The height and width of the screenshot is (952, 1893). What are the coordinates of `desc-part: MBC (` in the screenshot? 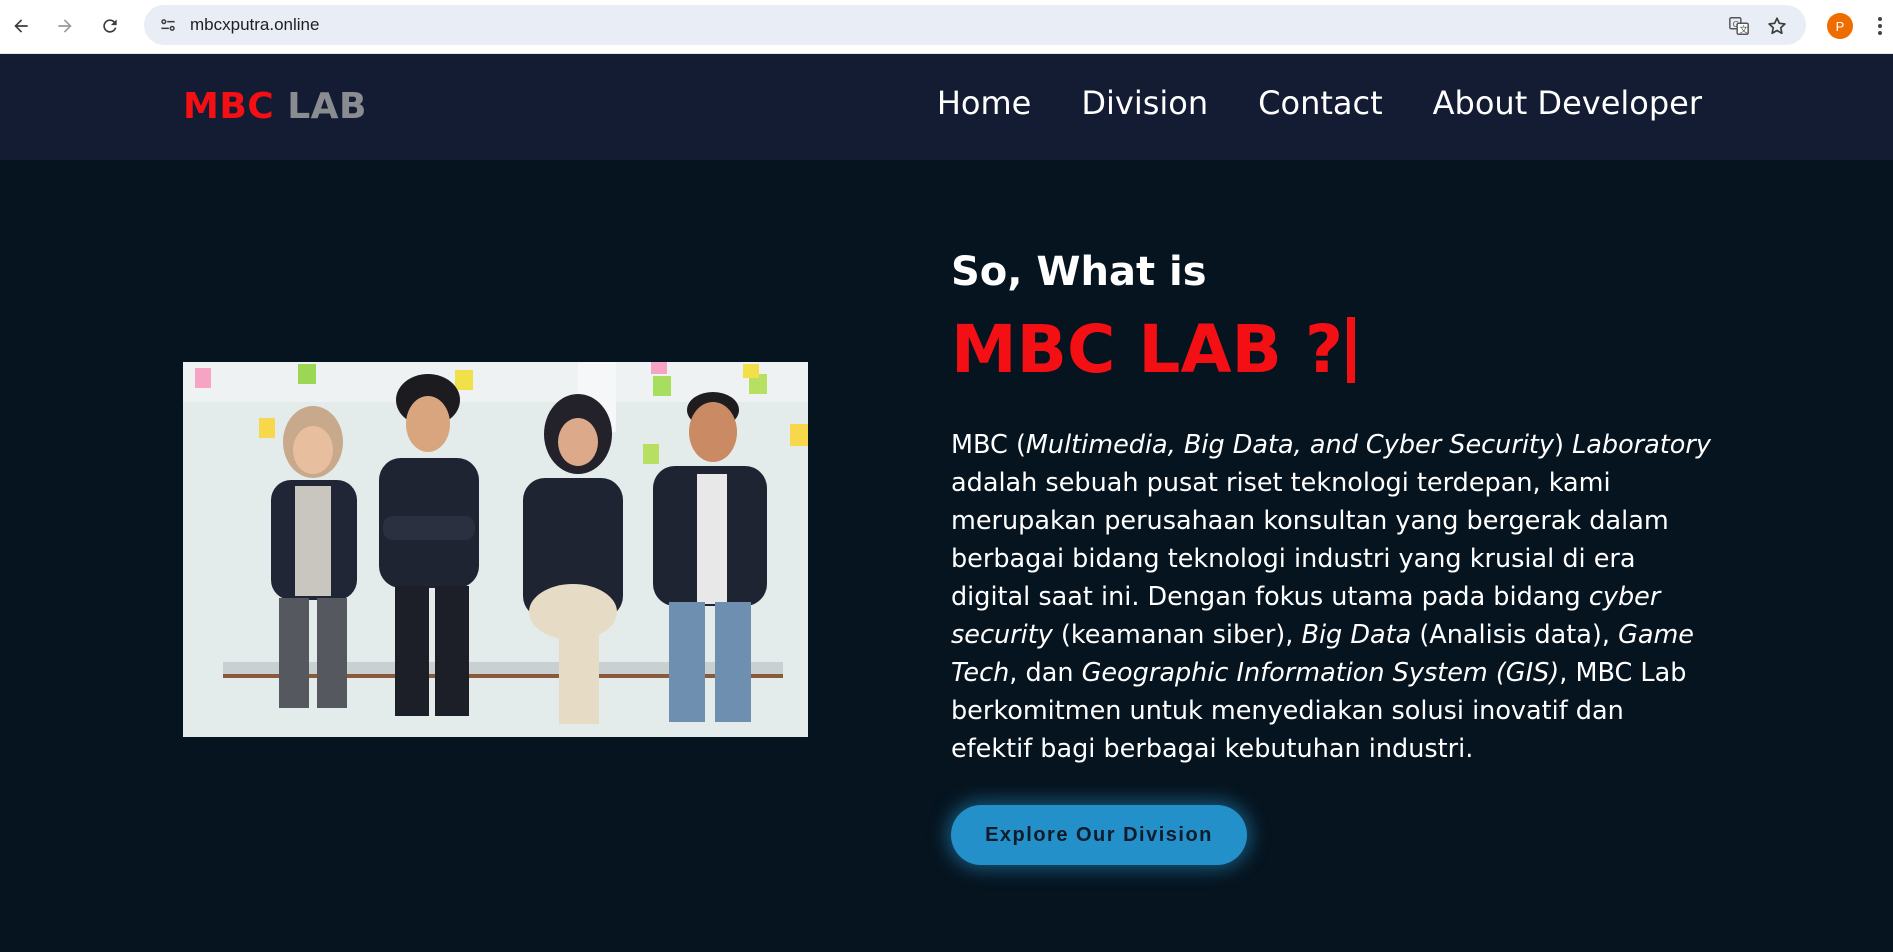 It's located at (988, 445).